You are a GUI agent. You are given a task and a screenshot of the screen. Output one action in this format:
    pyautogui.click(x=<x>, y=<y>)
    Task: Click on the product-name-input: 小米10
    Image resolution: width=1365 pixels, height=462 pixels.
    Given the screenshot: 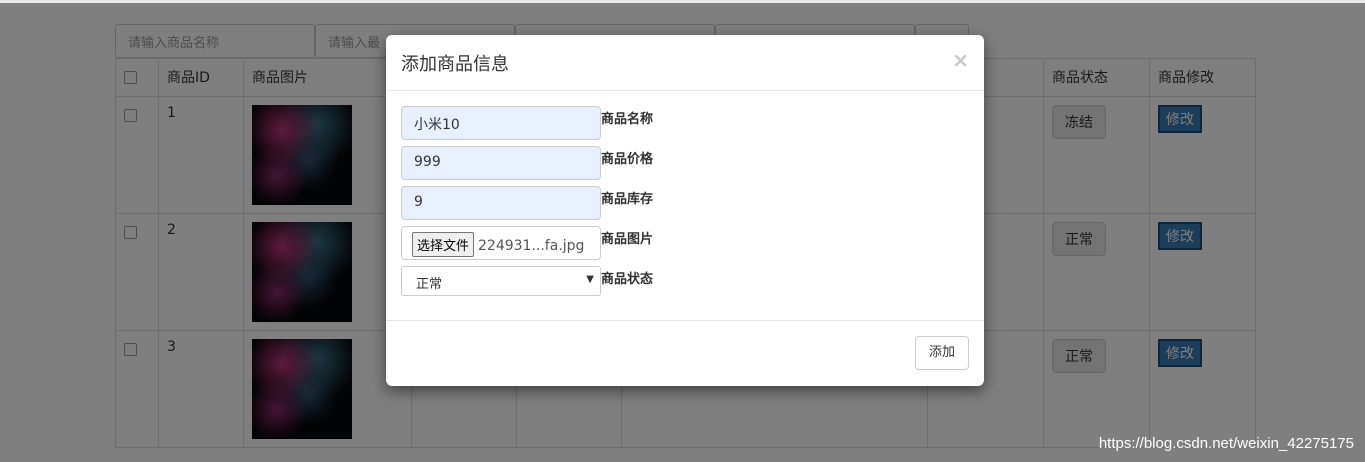 What is the action you would take?
    pyautogui.click(x=501, y=123)
    